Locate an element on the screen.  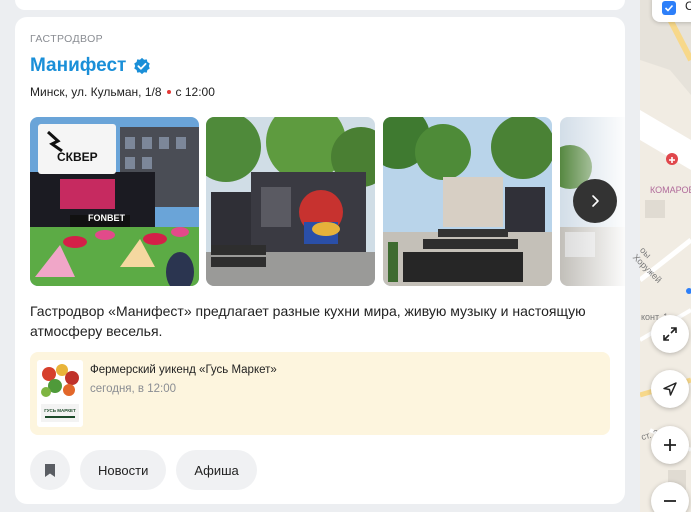
opening-hours: с 12:00 is located at coordinates (195, 92).